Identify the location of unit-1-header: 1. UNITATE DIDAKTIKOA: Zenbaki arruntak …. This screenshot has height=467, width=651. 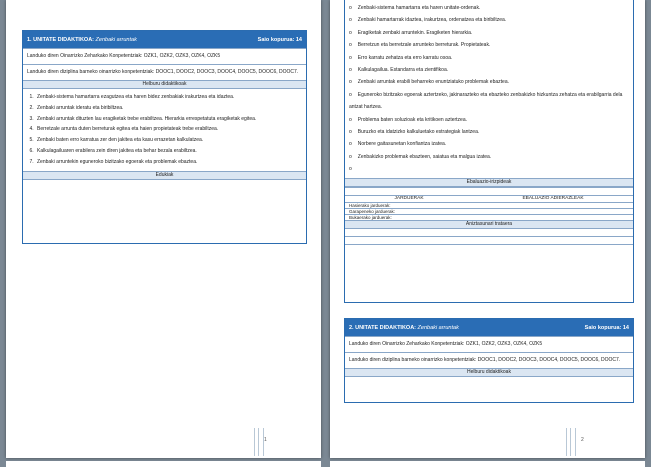
(164, 39).